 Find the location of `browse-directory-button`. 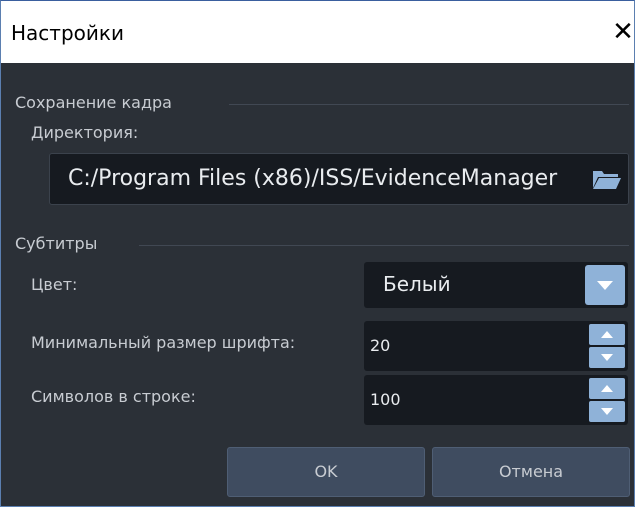

browse-directory-button is located at coordinates (607, 179).